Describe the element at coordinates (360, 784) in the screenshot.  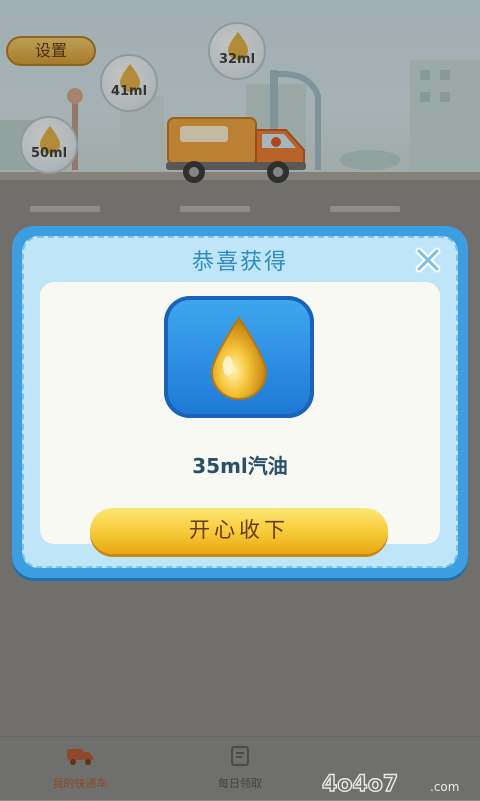
I see `svg-text: 4o4o7` at that location.